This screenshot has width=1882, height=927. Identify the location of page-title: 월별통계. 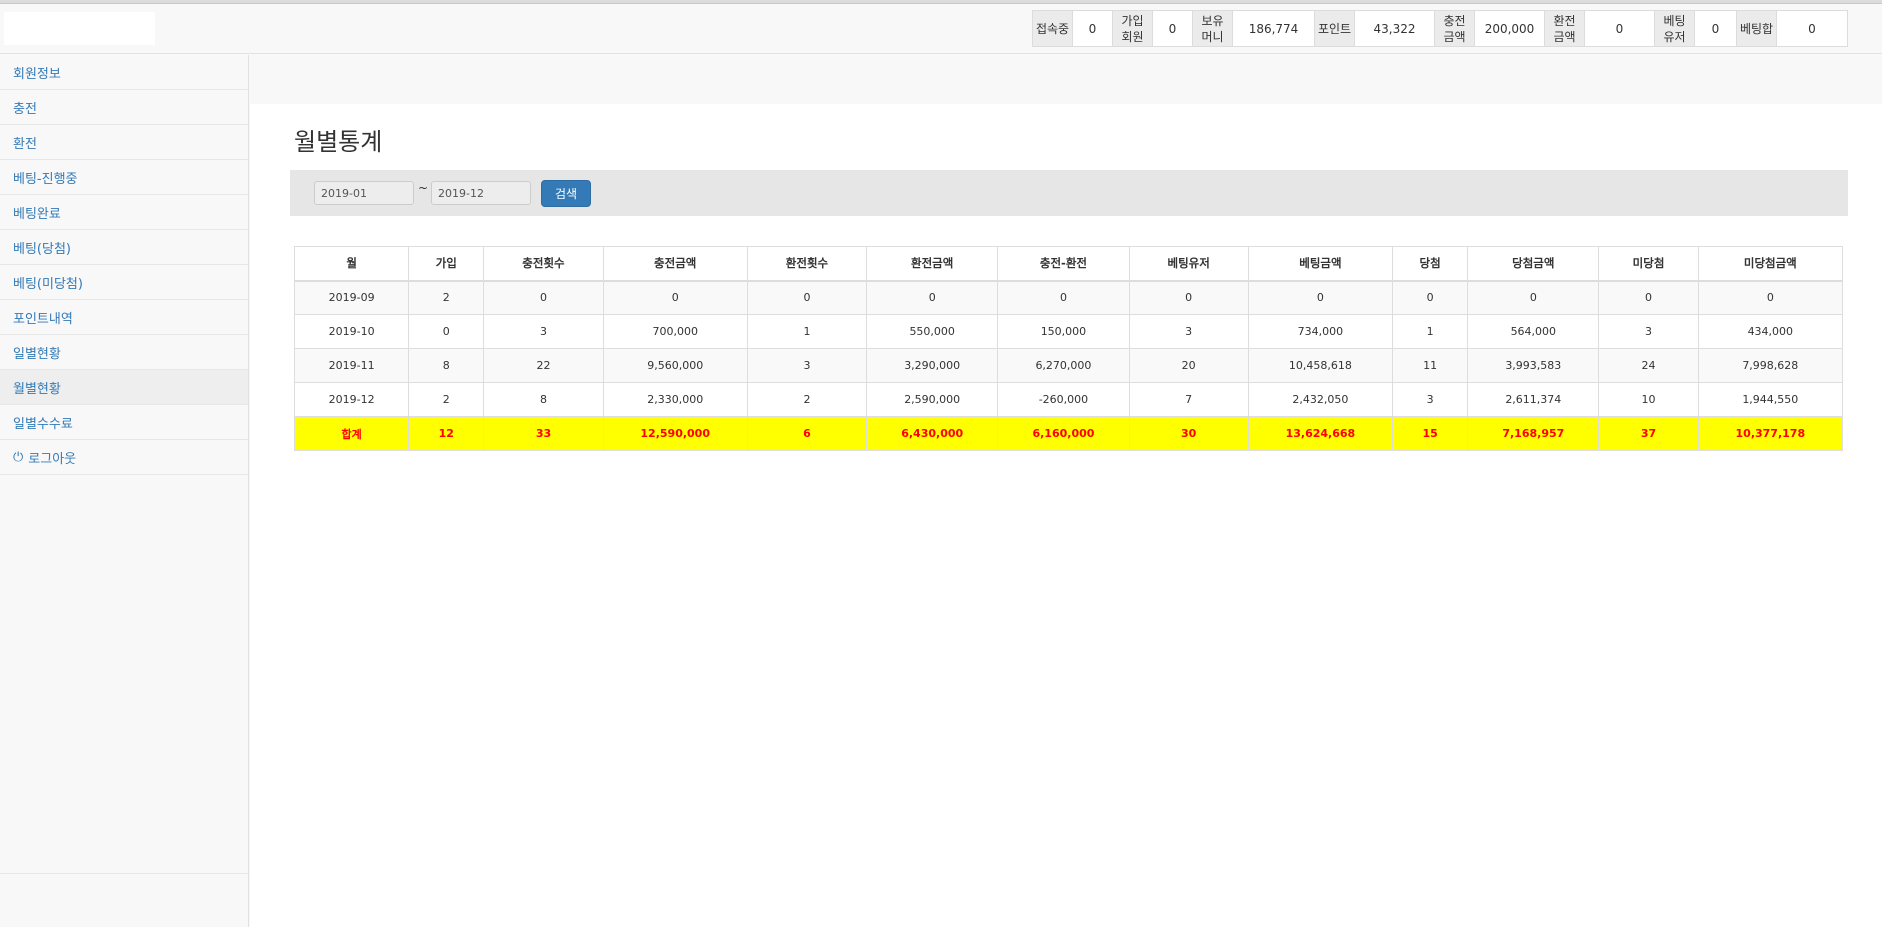
(338, 142).